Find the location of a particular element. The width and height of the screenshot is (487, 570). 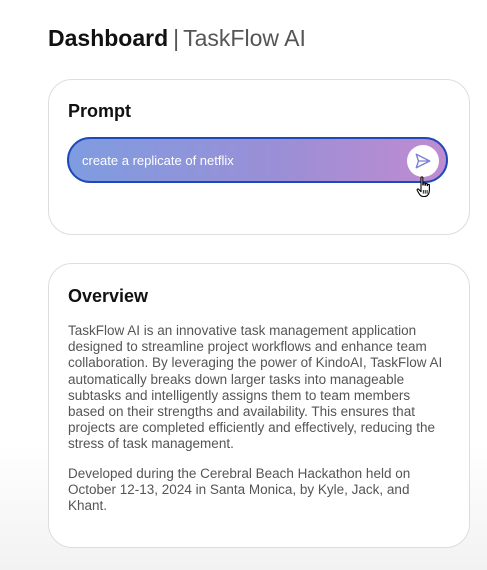

page-title: Dashboard is located at coordinates (108, 38).